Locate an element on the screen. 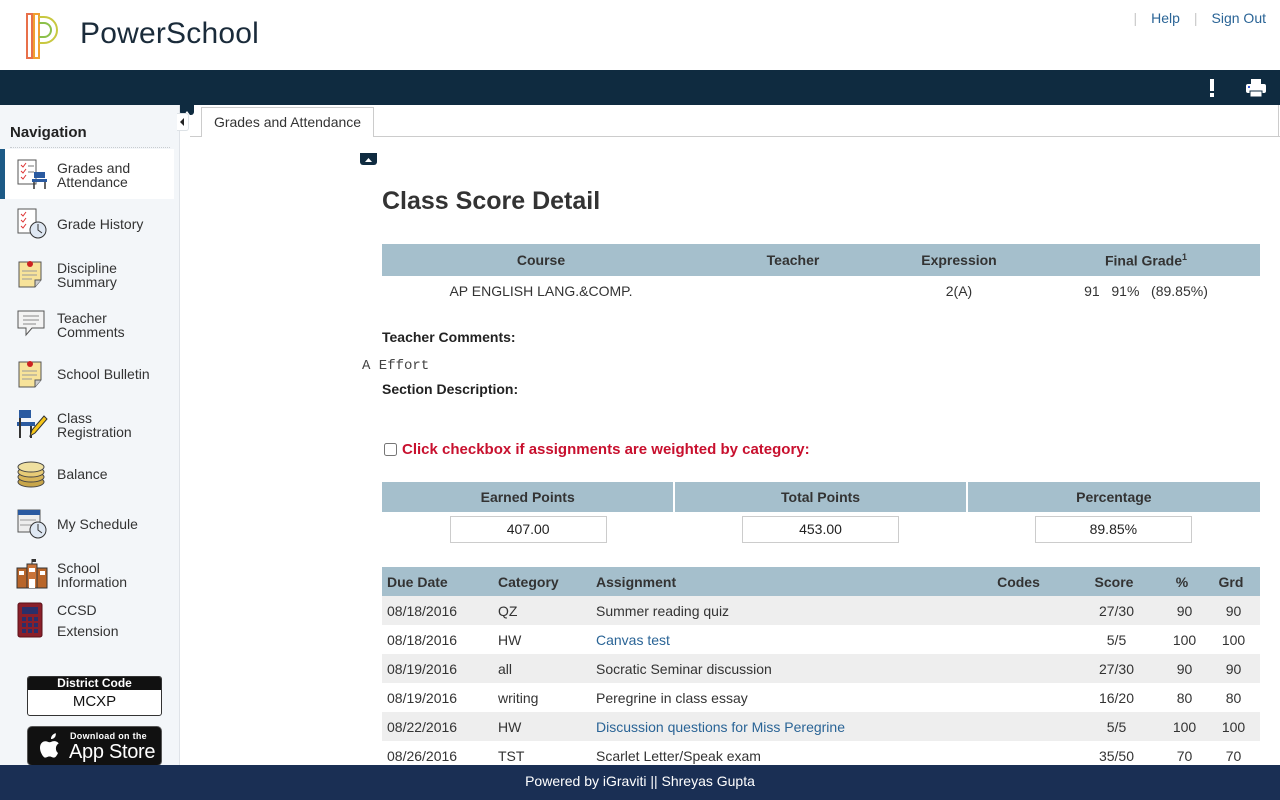 The height and width of the screenshot is (800, 1280). score-cell: 5/5 is located at coordinates (1116, 726).